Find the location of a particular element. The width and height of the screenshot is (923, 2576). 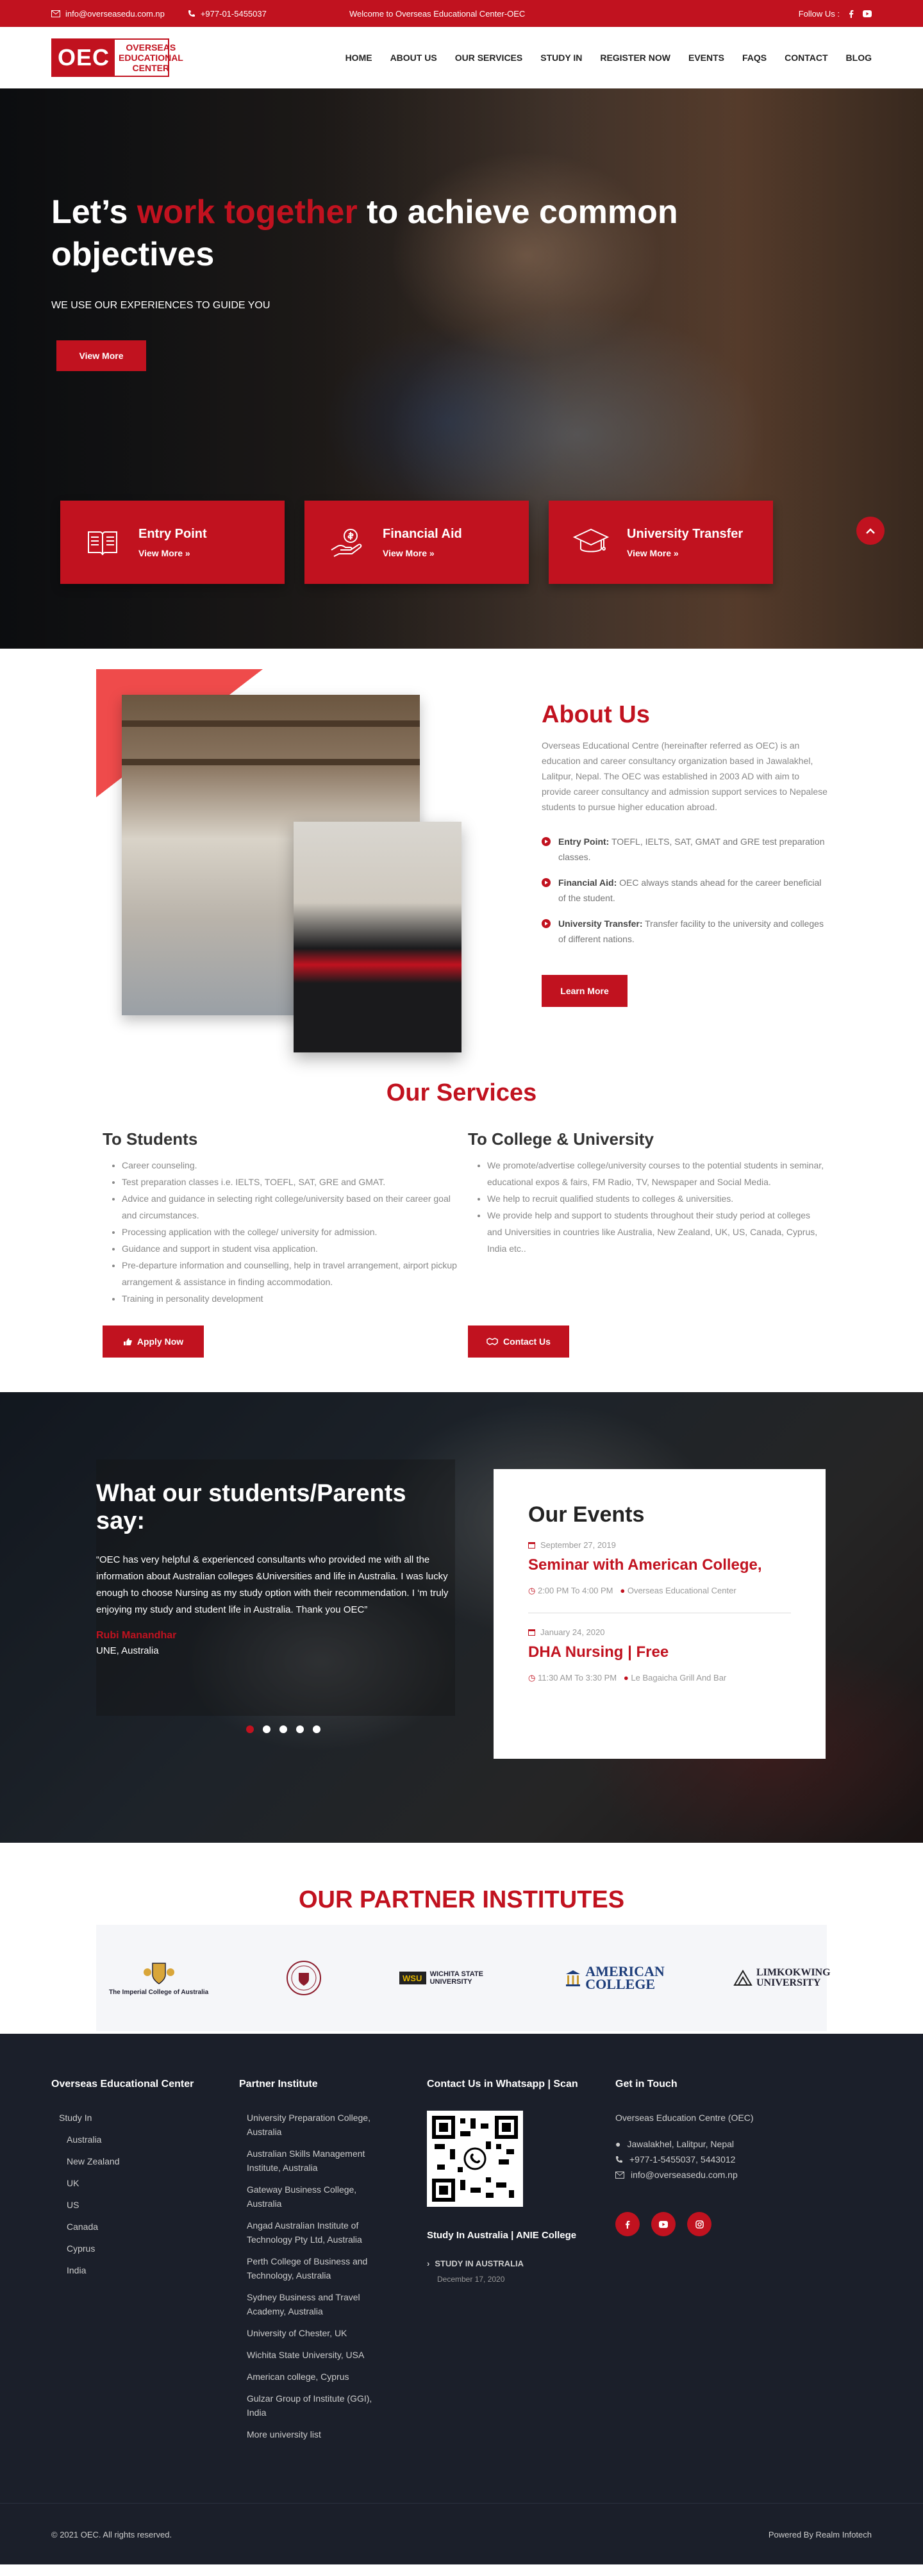

about-title: About Us is located at coordinates (596, 714).